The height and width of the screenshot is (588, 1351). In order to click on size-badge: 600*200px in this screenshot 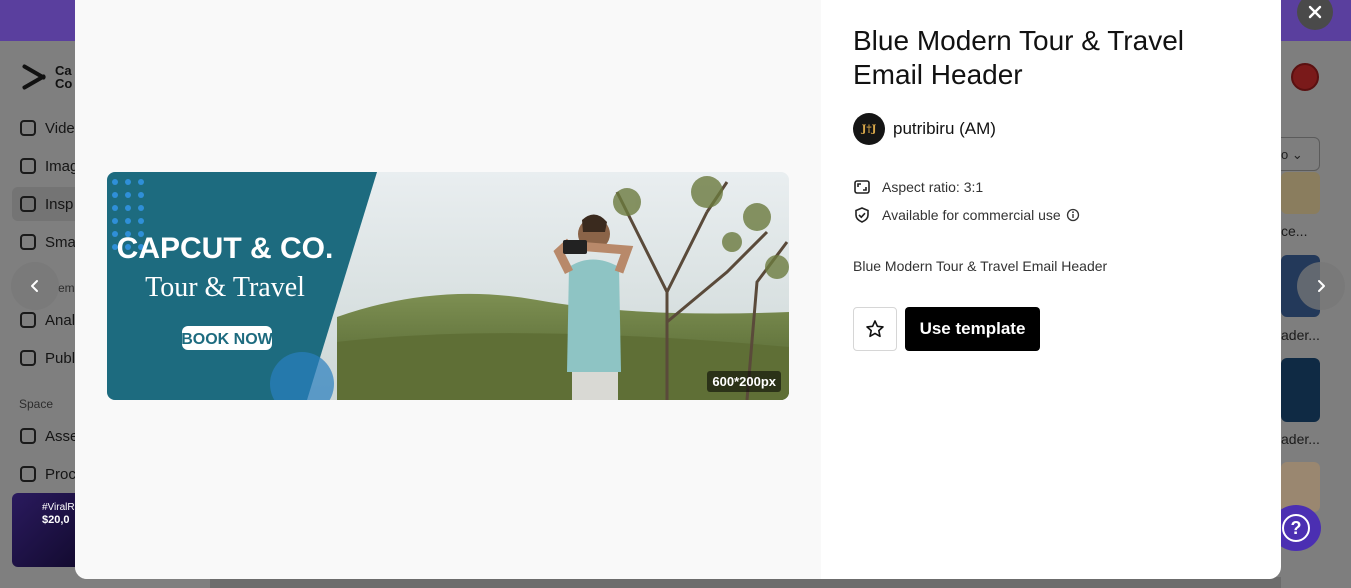, I will do `click(744, 381)`.